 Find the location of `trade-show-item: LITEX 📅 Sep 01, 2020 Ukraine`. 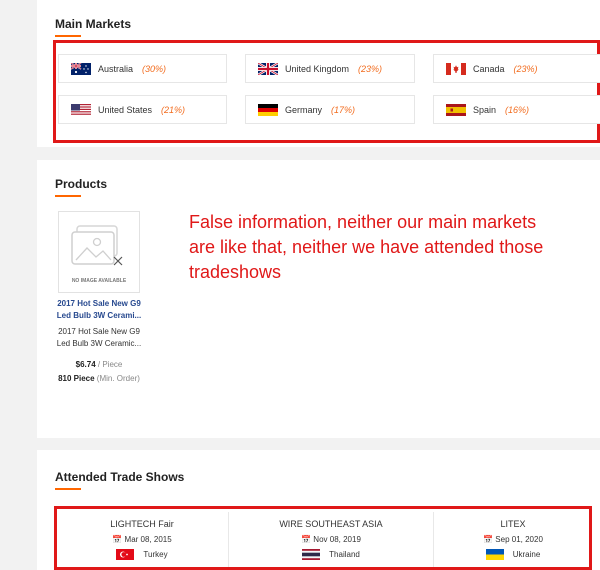

trade-show-item: LITEX 📅 Sep 01, 2020 Ukraine is located at coordinates (513, 539).